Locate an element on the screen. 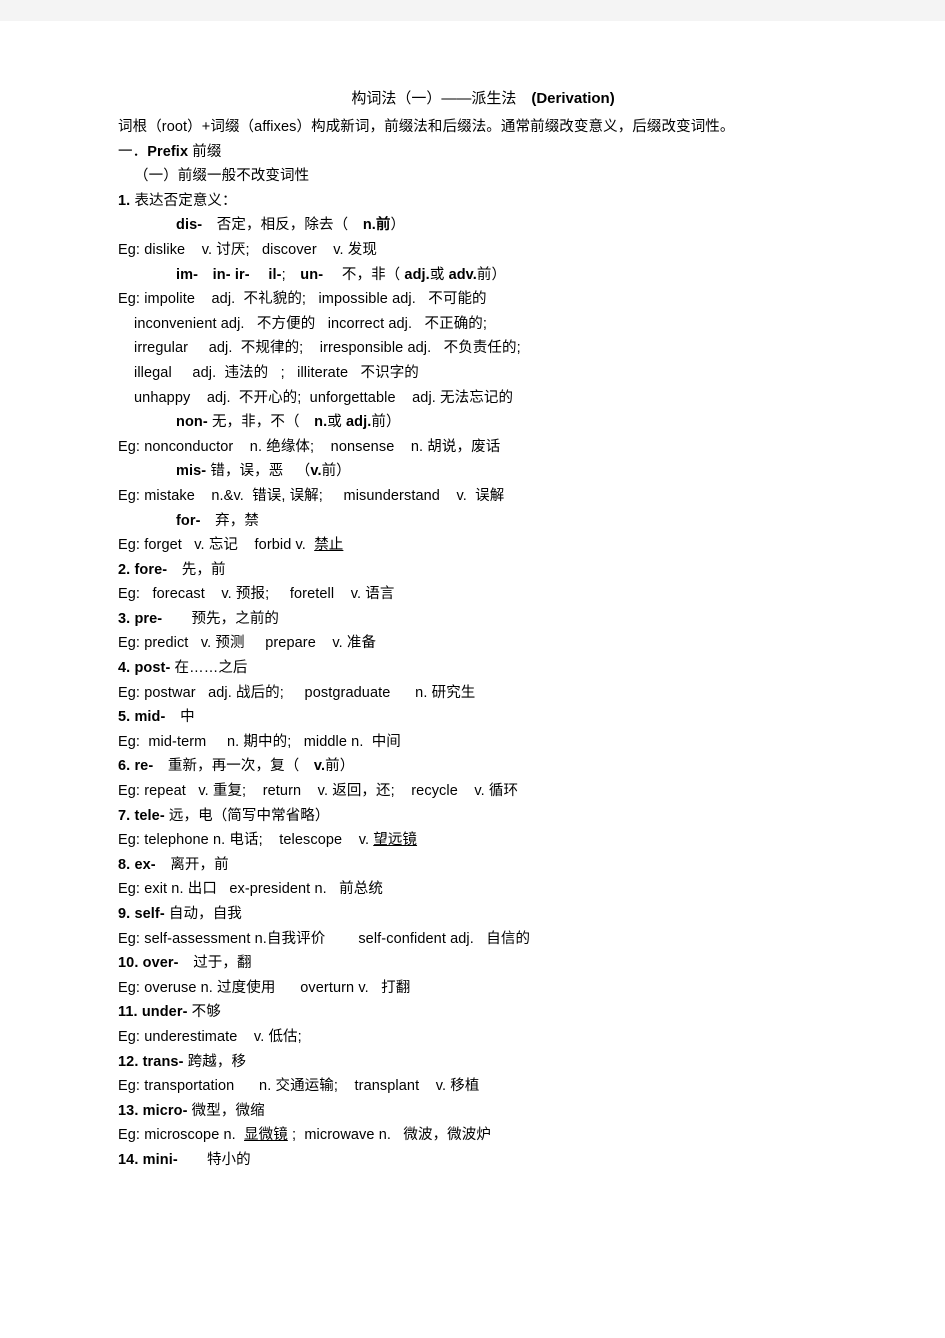 This screenshot has width=945, height=1338. prefix-non-pos-tail: 前） is located at coordinates (386, 422).